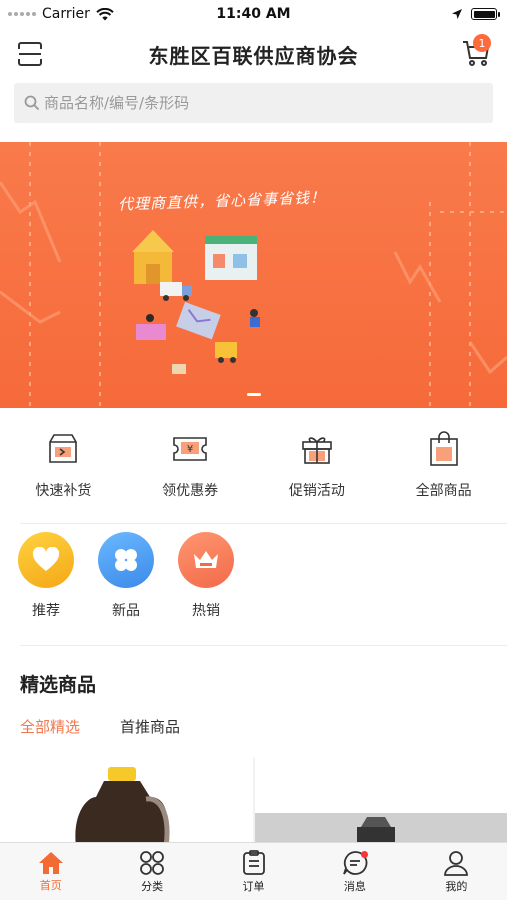 This screenshot has height=900, width=507. What do you see at coordinates (253, 14) in the screenshot?
I see `status-bar: Carrier 11:40 AM` at bounding box center [253, 14].